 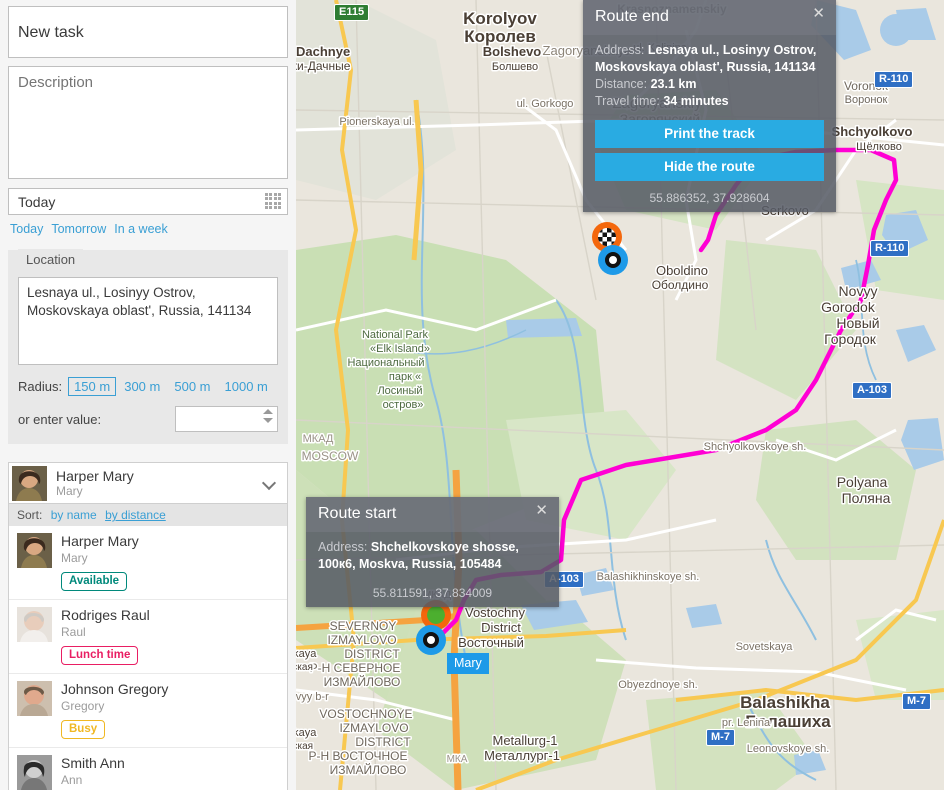 What do you see at coordinates (515, 67) in the screenshot?
I see `map-label: Болшево` at bounding box center [515, 67].